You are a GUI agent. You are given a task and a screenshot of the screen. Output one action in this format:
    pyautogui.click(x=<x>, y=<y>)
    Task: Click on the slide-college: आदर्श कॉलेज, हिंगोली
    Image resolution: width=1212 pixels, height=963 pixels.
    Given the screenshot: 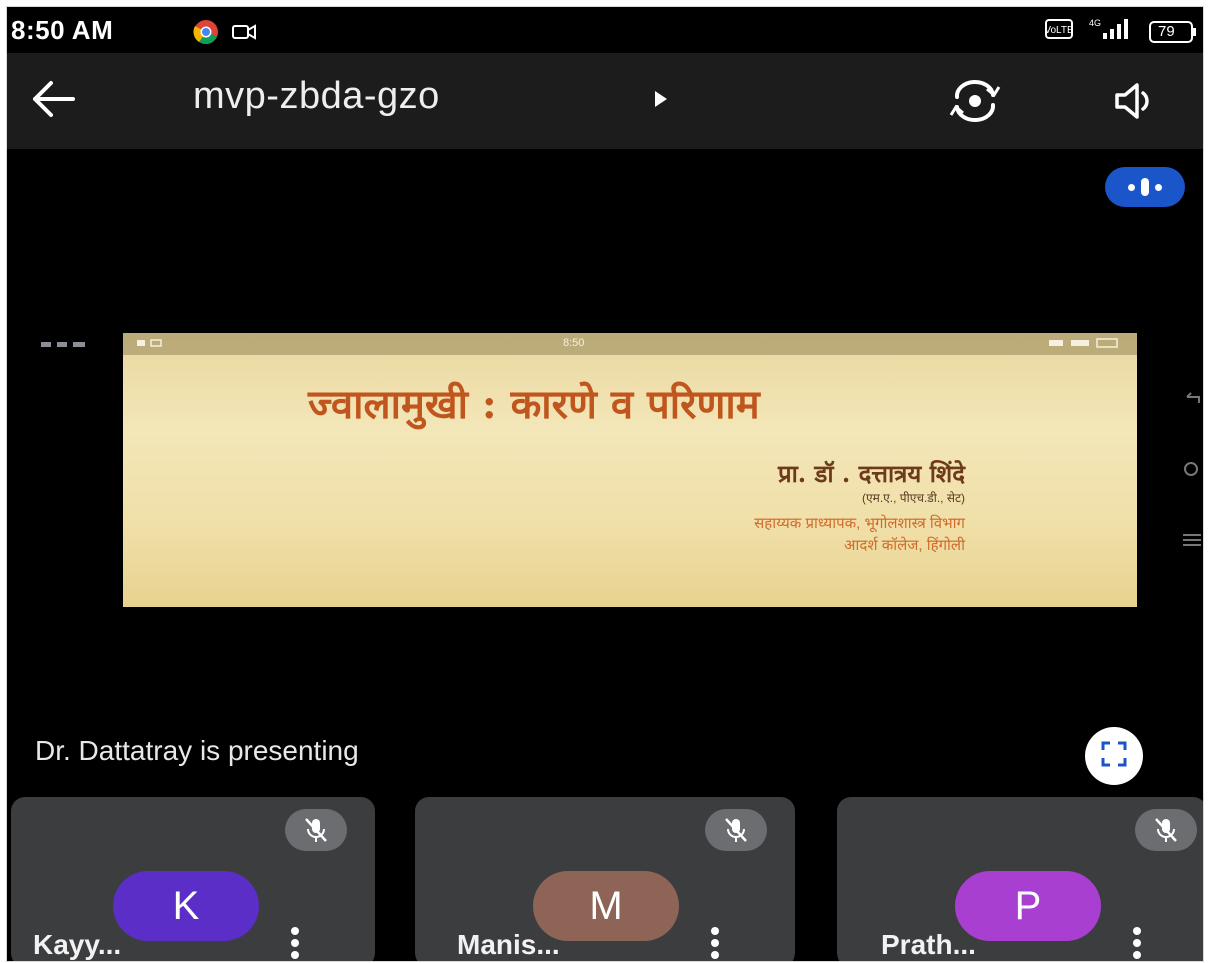 What is the action you would take?
    pyautogui.click(x=904, y=545)
    